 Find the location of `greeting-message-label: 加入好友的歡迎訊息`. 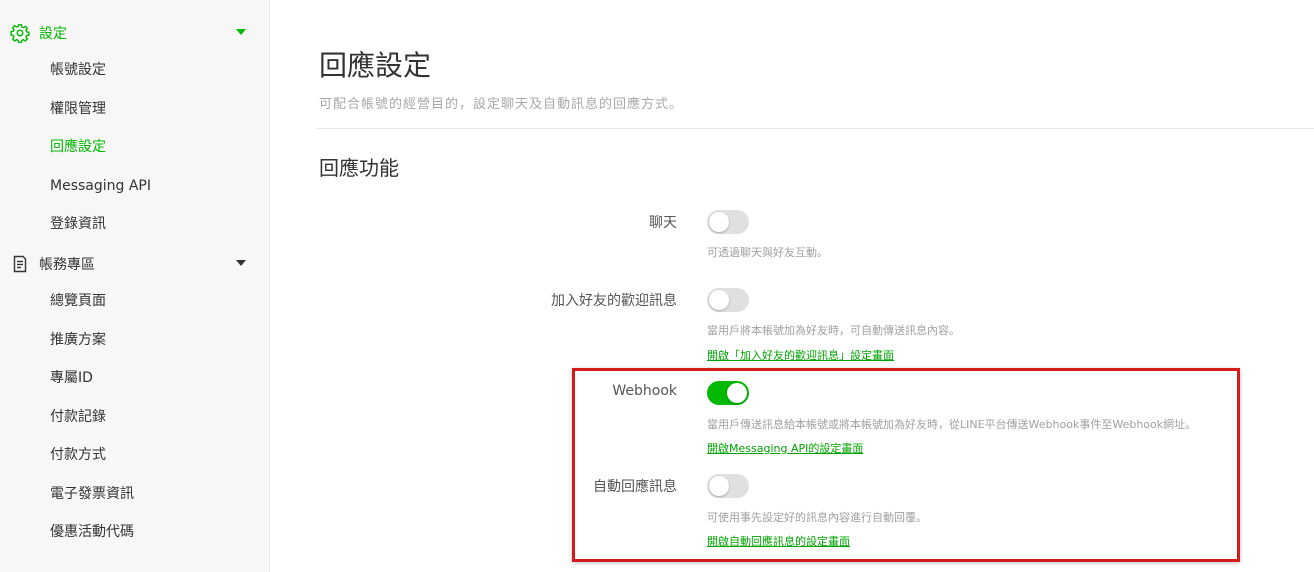

greeting-message-label: 加入好友的歡迎訊息 is located at coordinates (614, 301).